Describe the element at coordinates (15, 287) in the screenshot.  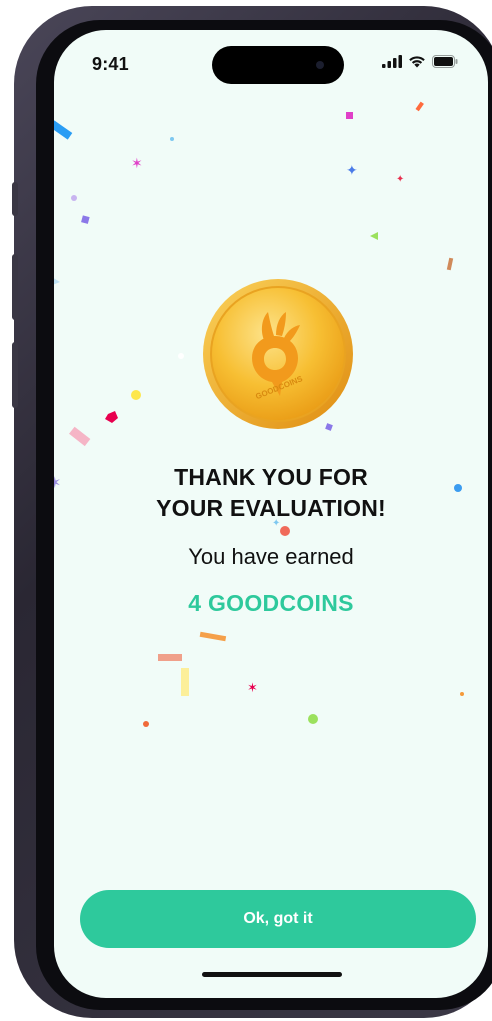
I see `volume-up-button` at that location.